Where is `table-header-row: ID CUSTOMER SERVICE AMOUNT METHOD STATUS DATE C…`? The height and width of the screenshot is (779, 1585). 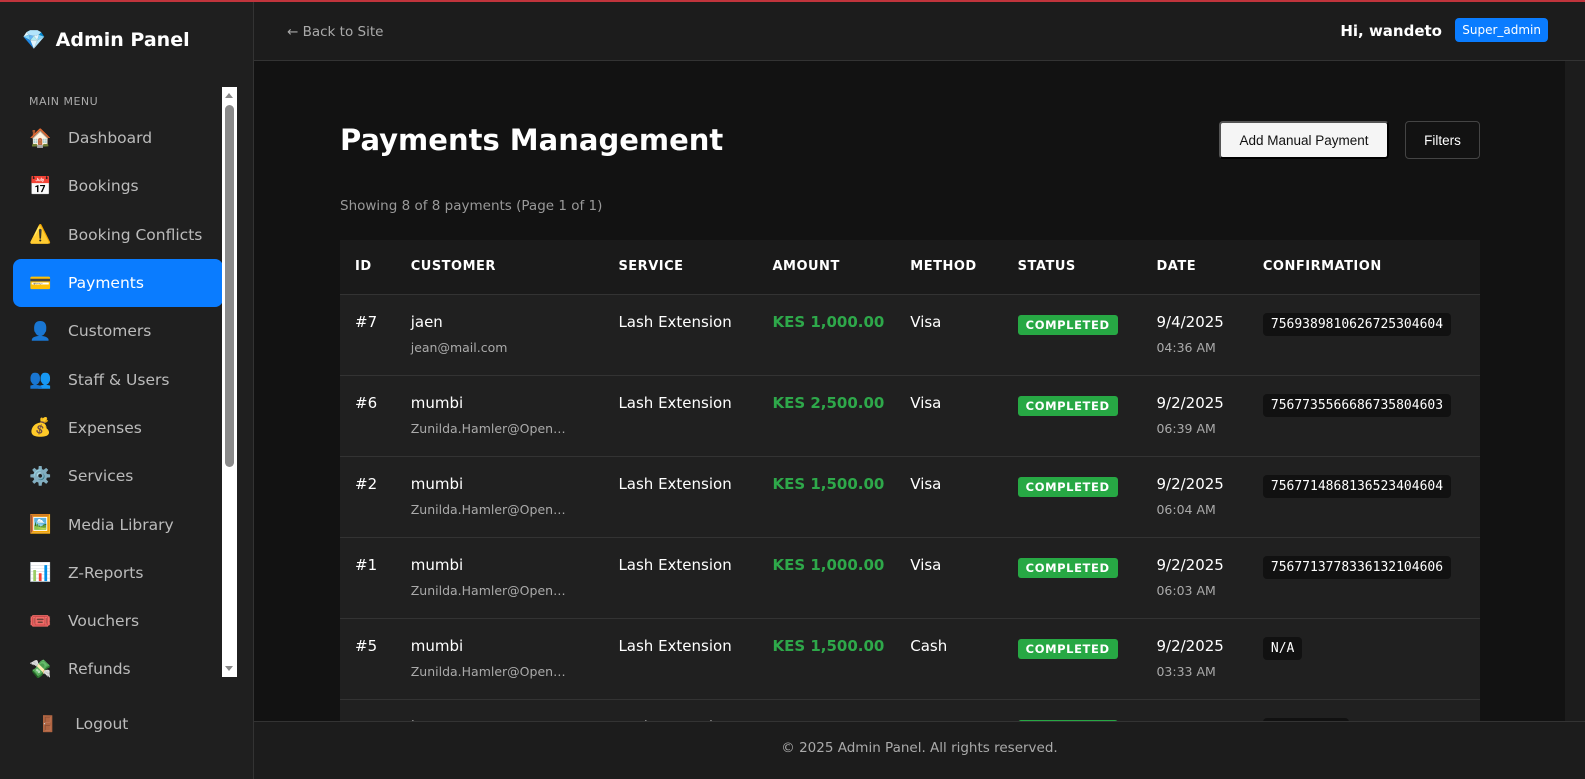 table-header-row: ID CUSTOMER SERVICE AMOUNT METHOD STATUS DATE C… is located at coordinates (910, 267).